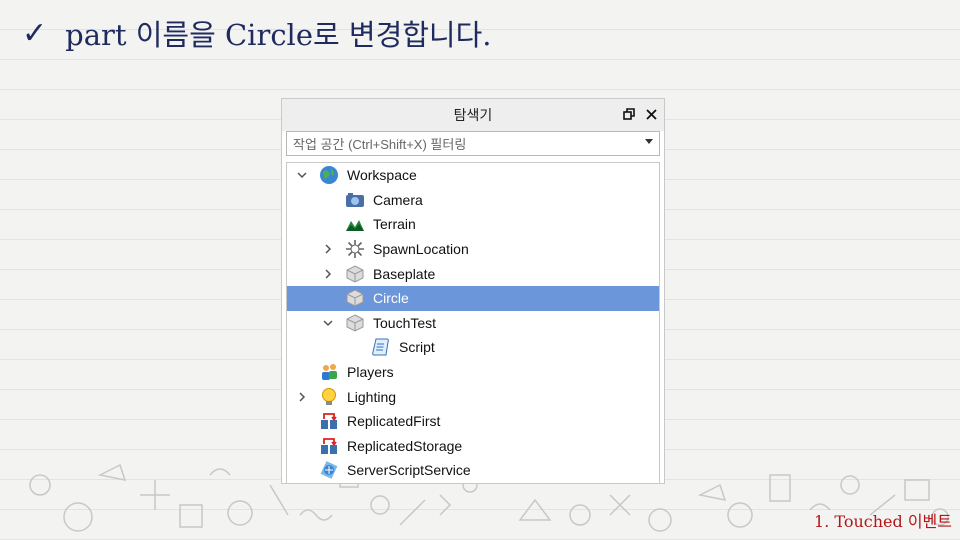 This screenshot has width=960, height=540. I want to click on tree-item-label: TouchTest, so click(405, 322).